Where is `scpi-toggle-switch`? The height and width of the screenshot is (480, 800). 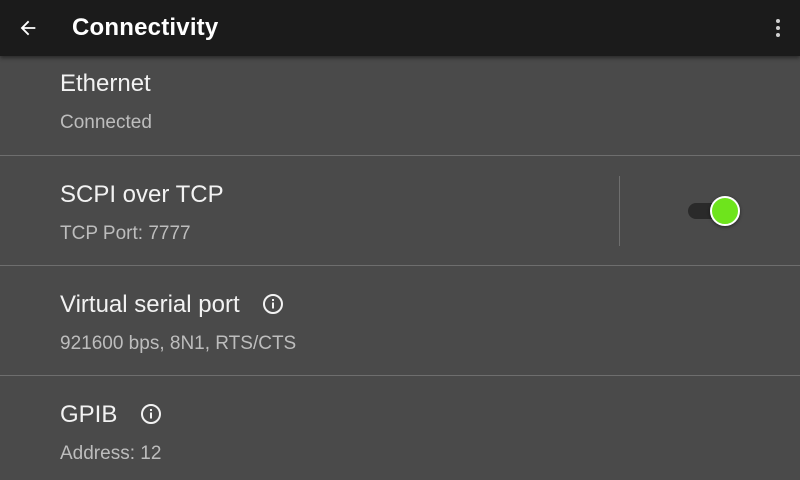 scpi-toggle-switch is located at coordinates (714, 211).